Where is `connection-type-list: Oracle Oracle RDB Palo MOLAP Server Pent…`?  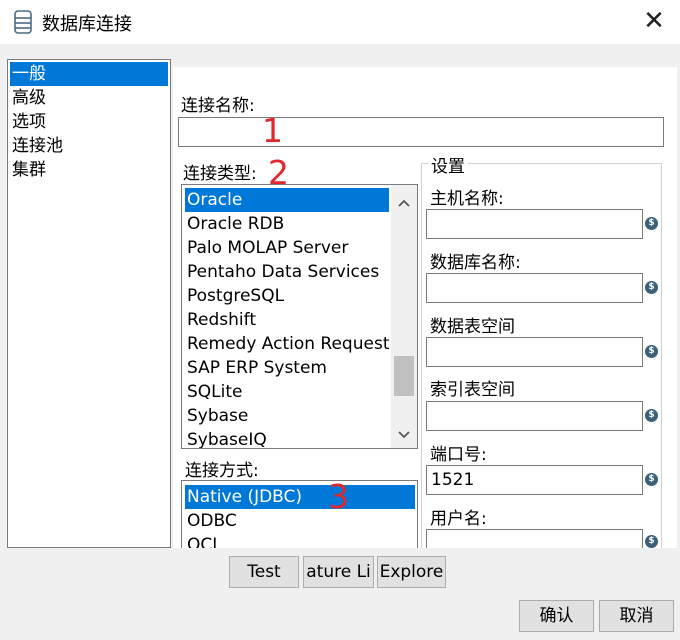
connection-type-list: Oracle Oracle RDB Palo MOLAP Server Pent… is located at coordinates (299, 316).